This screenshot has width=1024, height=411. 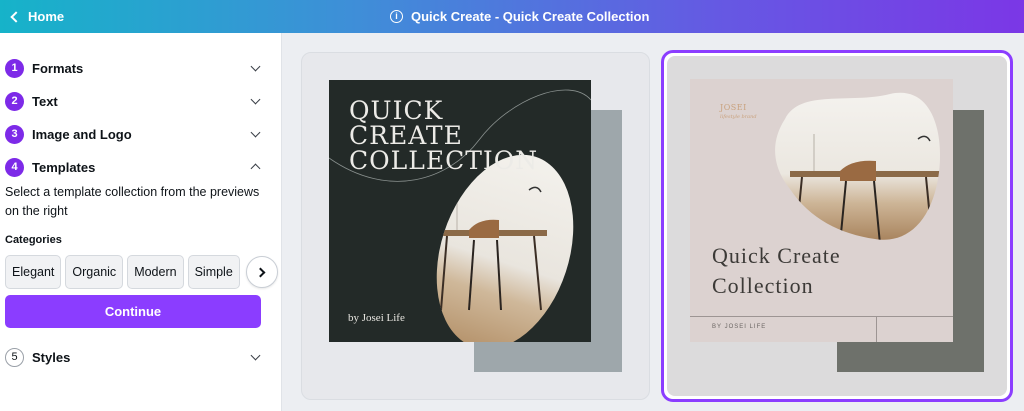 I want to click on info-icon: i, so click(x=396, y=16).